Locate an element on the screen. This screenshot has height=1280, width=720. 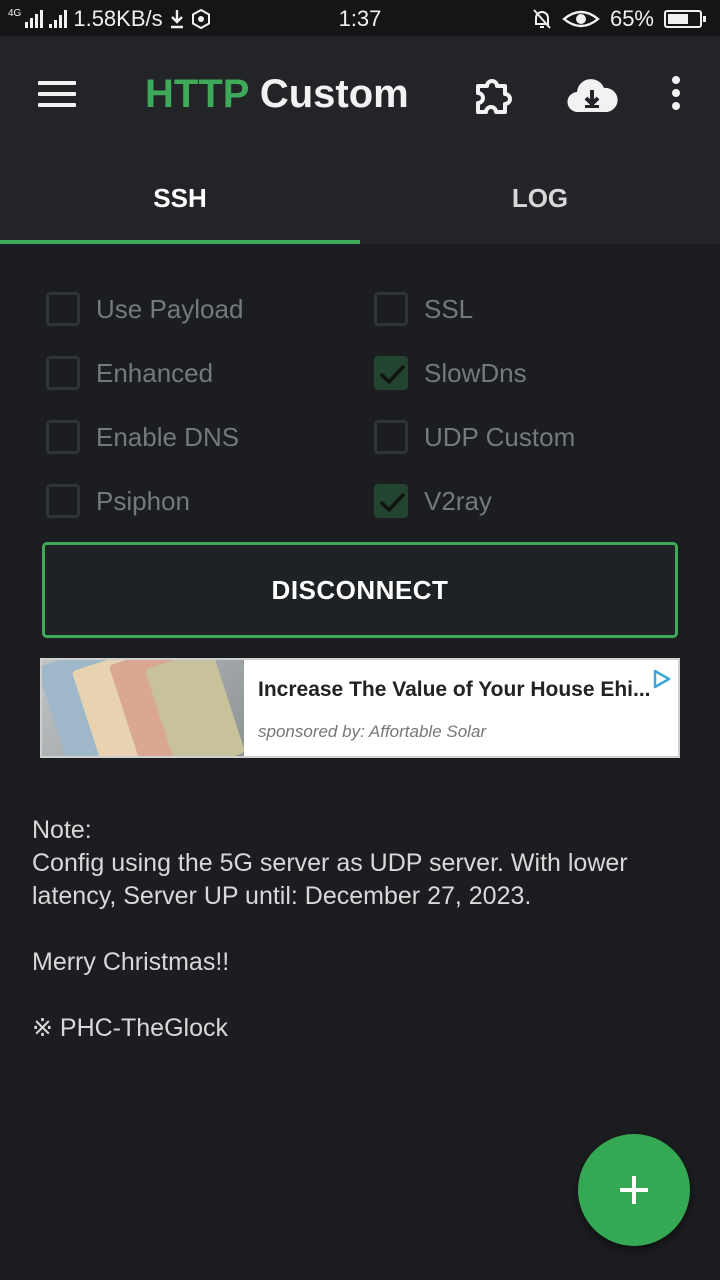
option-label: Enhanced is located at coordinates (155, 372).